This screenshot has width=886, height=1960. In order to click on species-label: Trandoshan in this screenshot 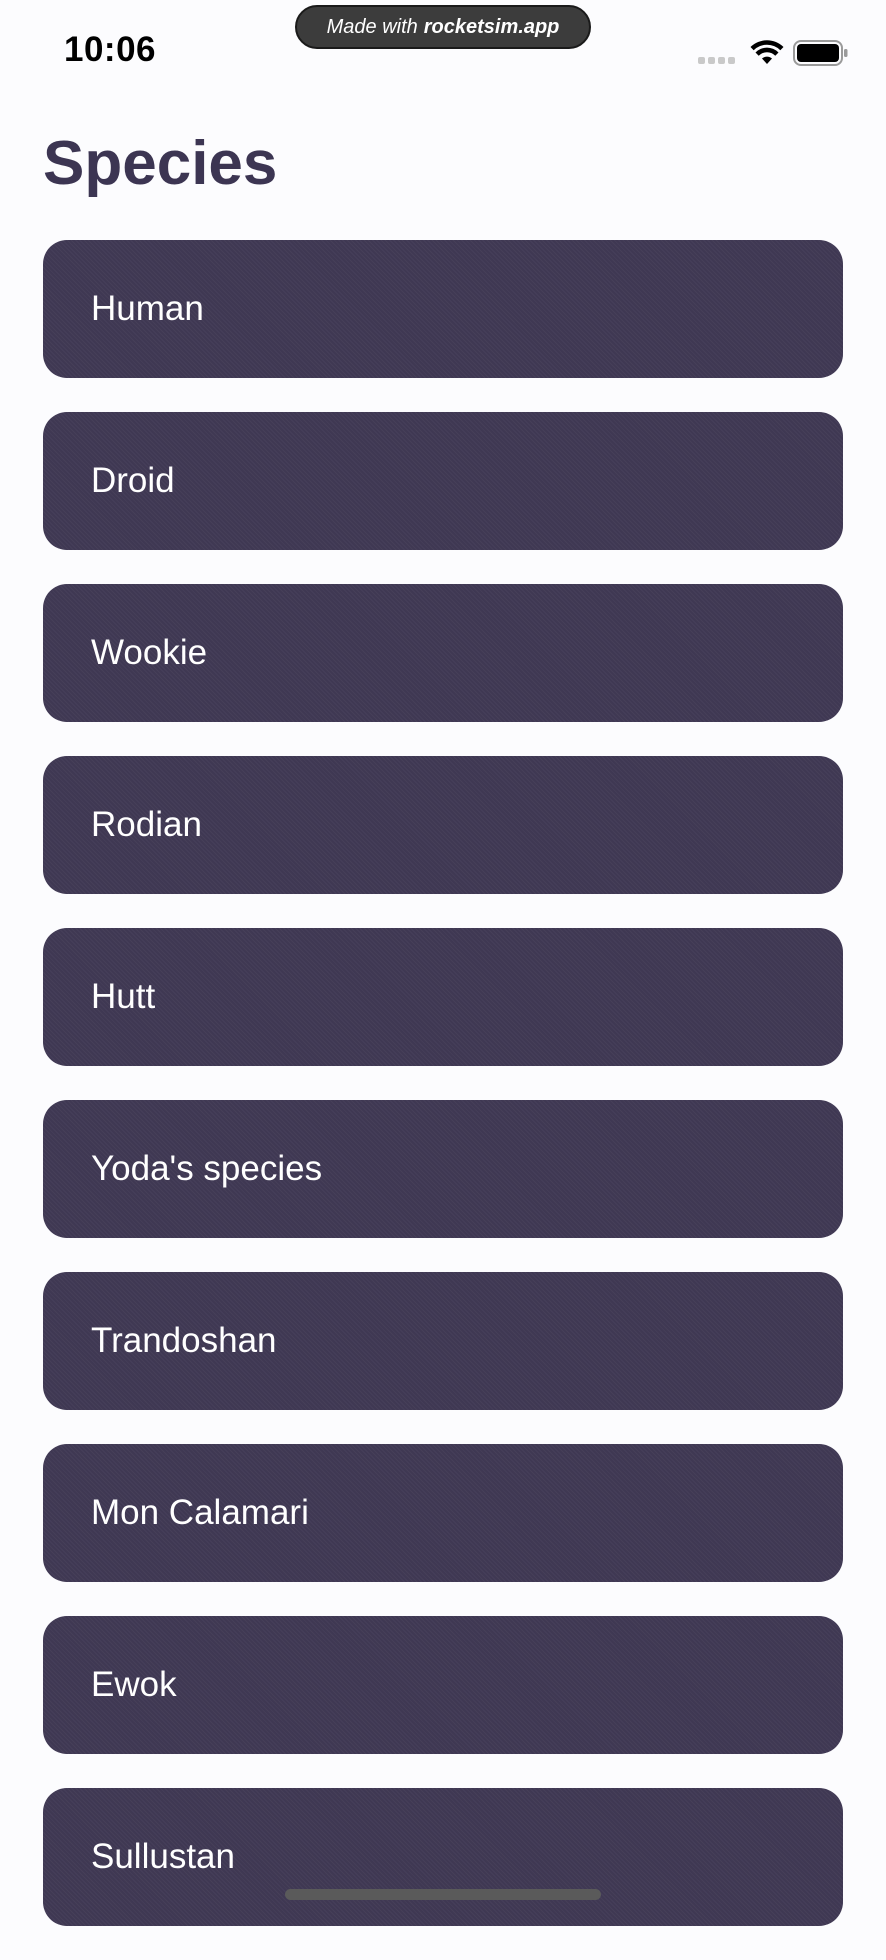, I will do `click(184, 1340)`.